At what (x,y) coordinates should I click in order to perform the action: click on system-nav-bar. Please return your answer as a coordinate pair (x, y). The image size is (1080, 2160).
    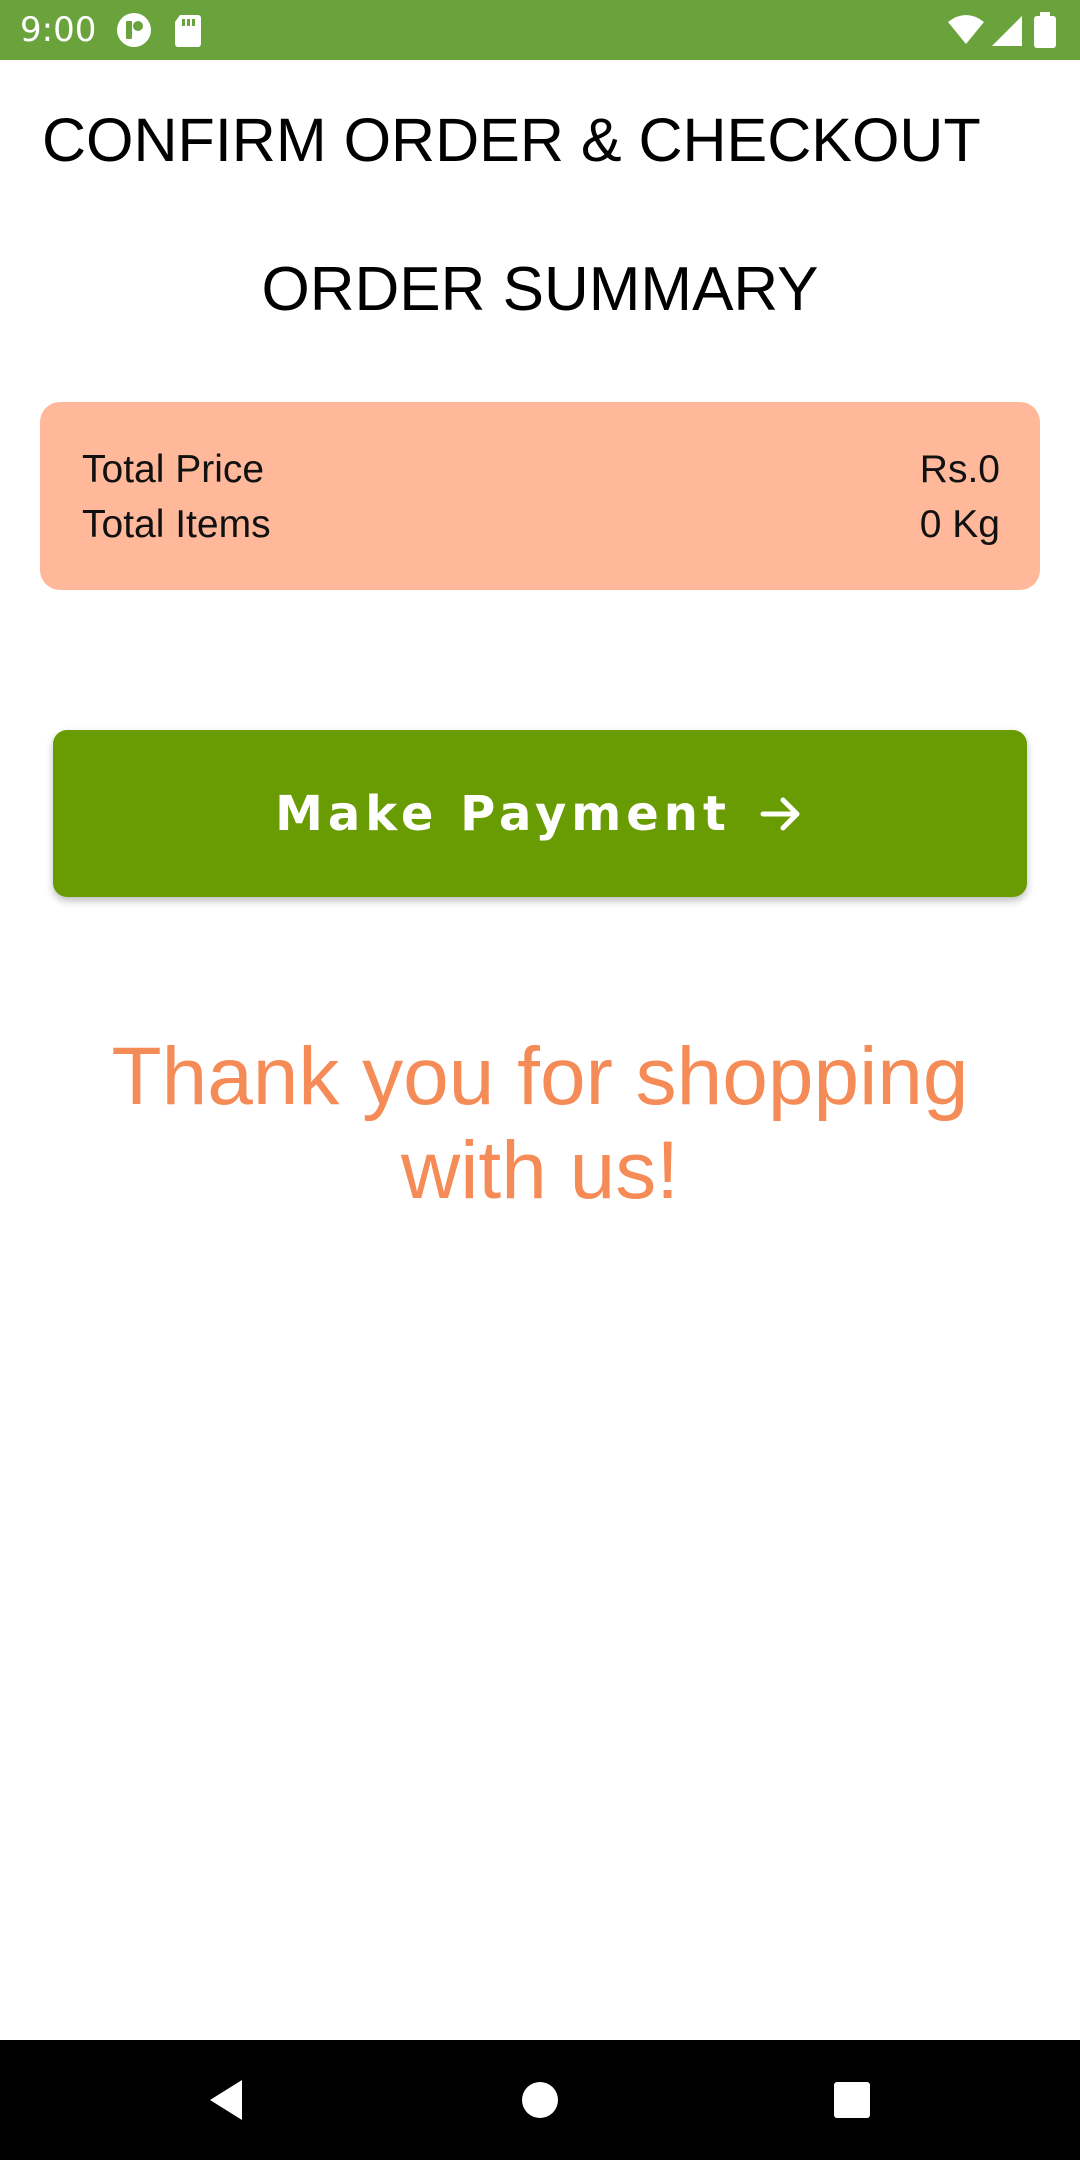
    Looking at the image, I should click on (540, 2100).